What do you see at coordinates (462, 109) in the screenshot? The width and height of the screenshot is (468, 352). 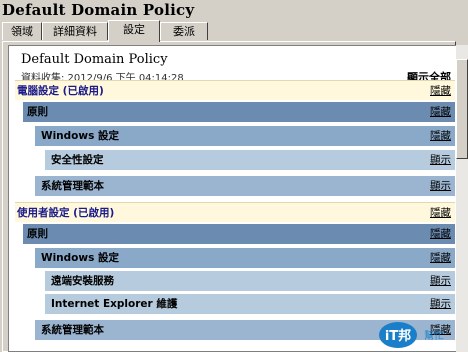 I see `scrollbar-thumb` at bounding box center [462, 109].